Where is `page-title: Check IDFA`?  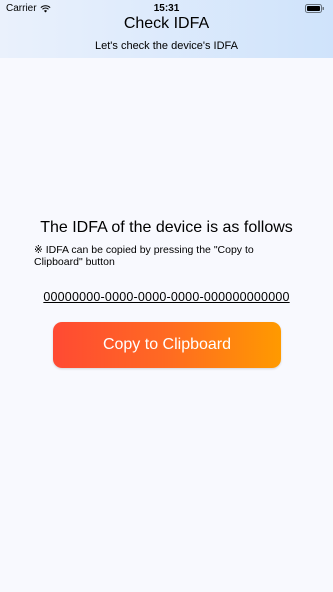 page-title: Check IDFA is located at coordinates (166, 23).